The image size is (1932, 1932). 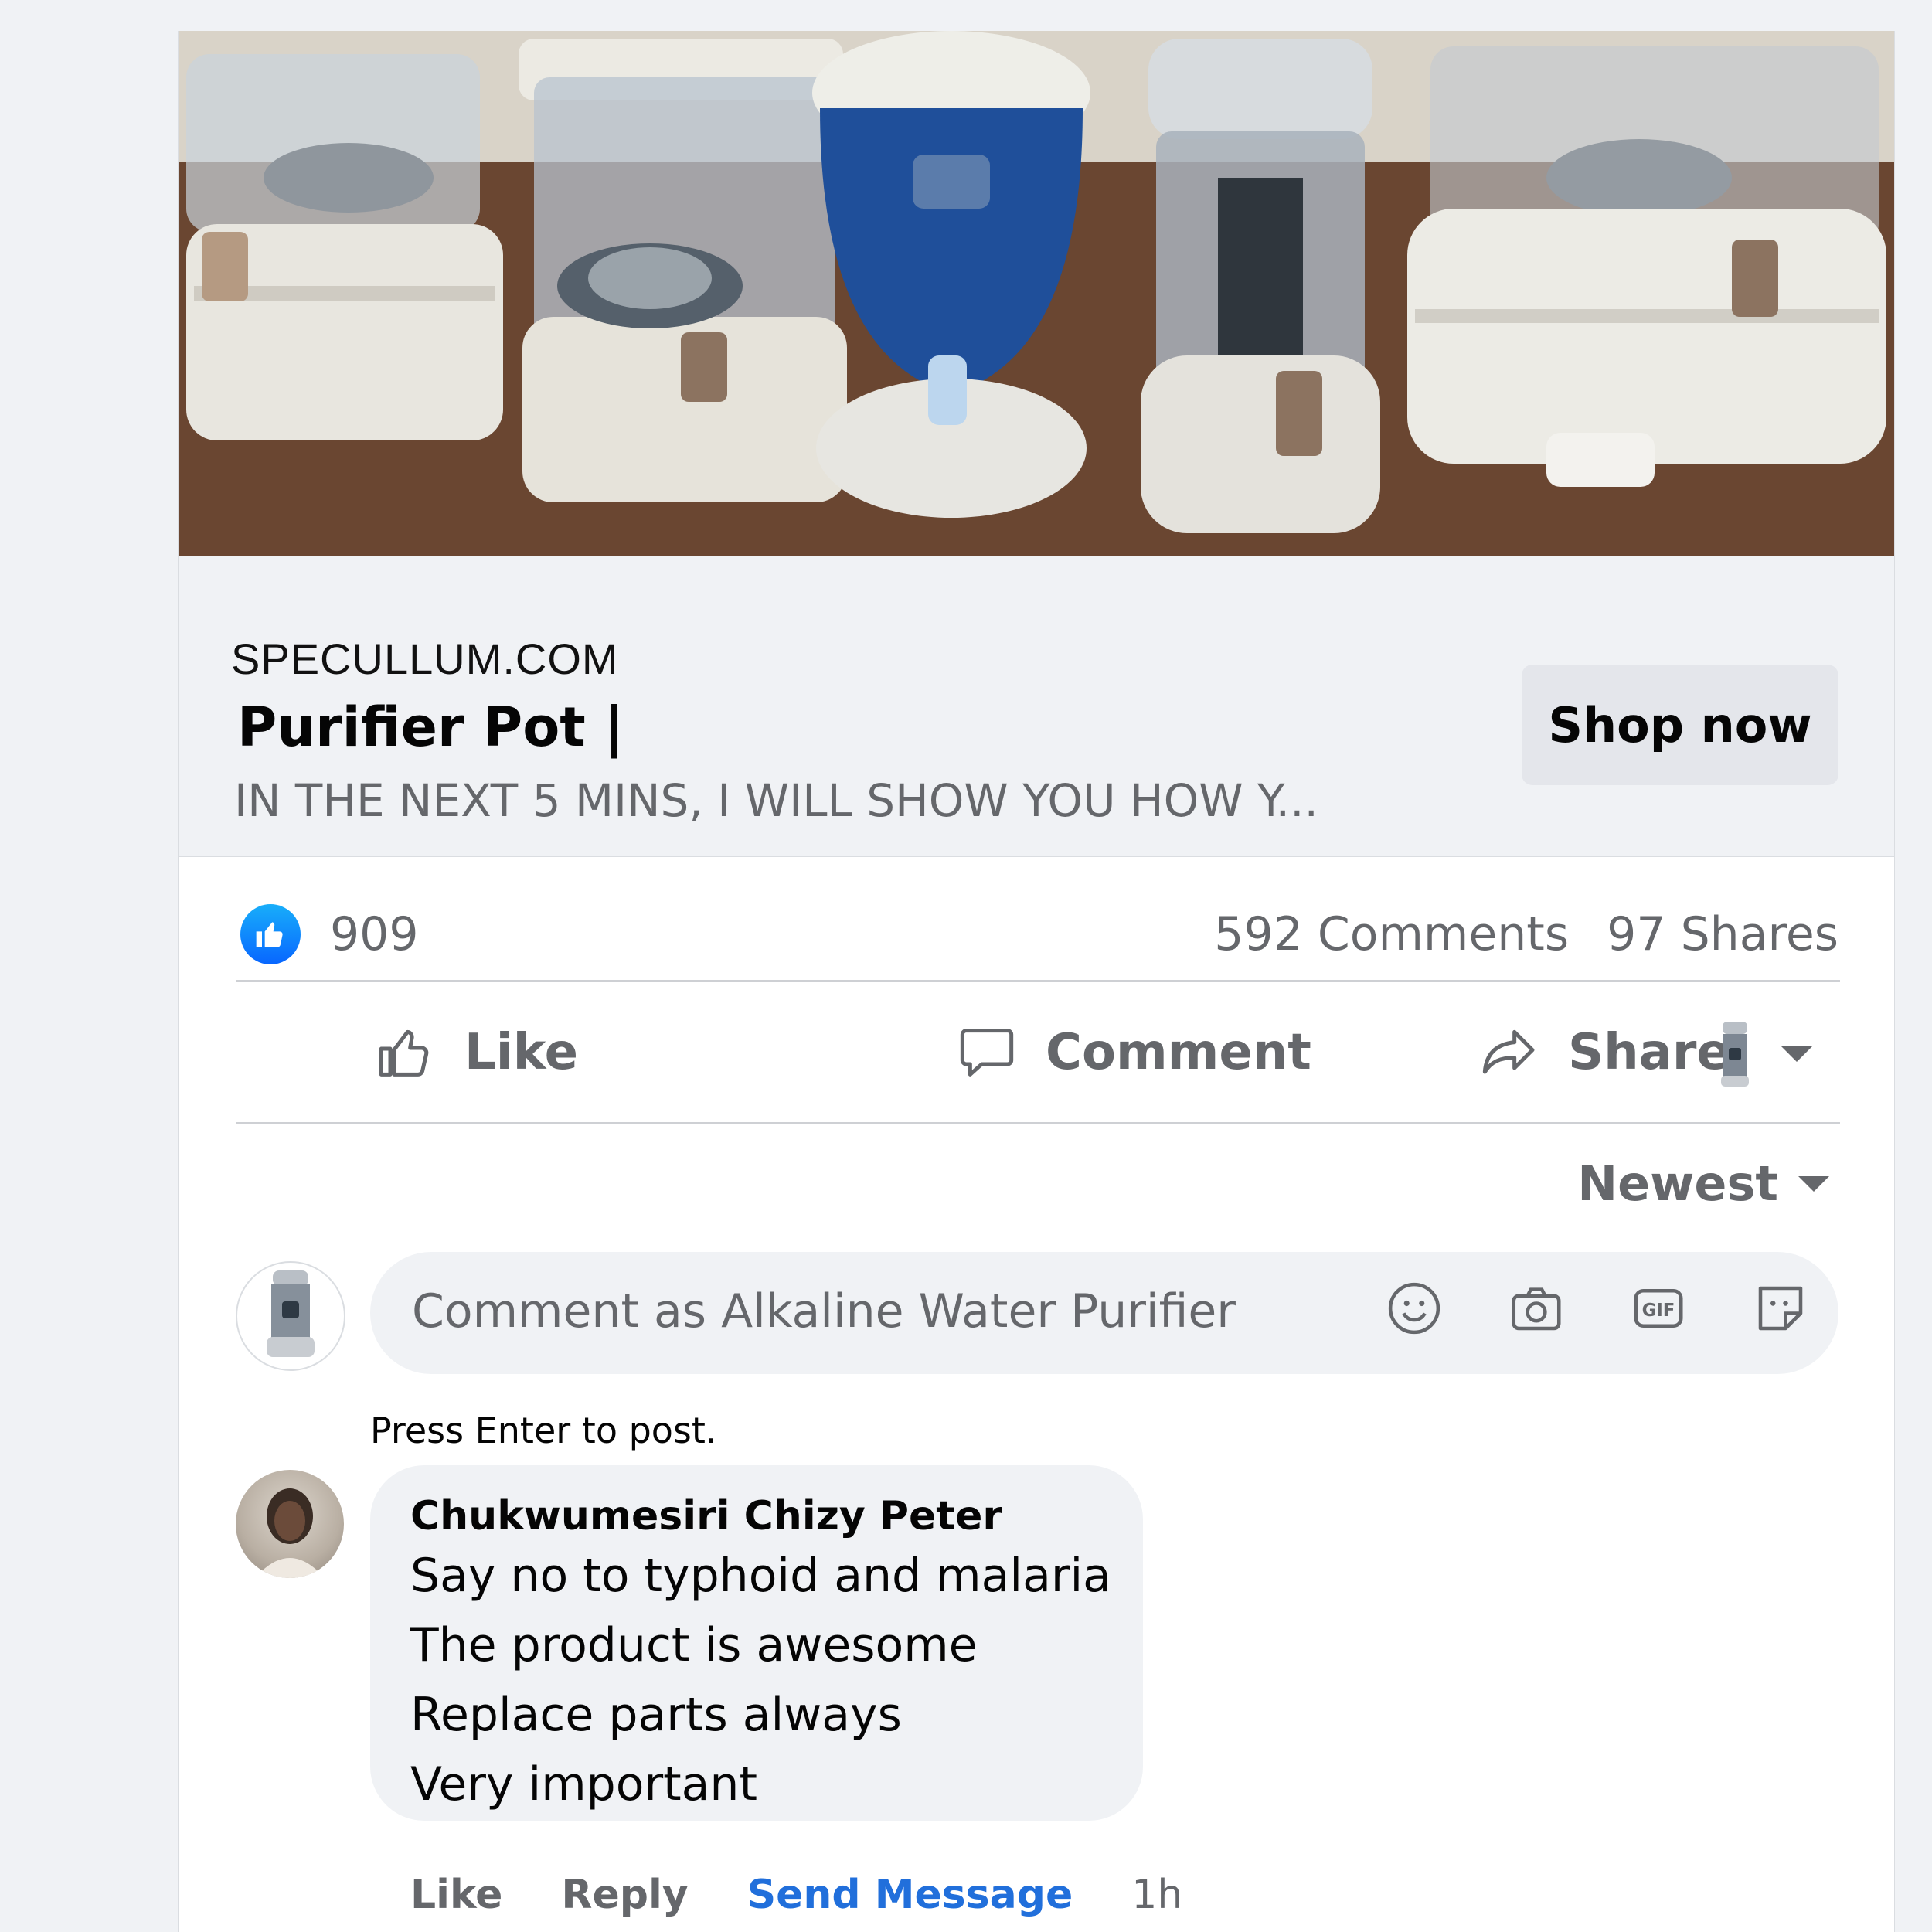 What do you see at coordinates (656, 1715) in the screenshot?
I see `comment-text-line: Replace parts always` at bounding box center [656, 1715].